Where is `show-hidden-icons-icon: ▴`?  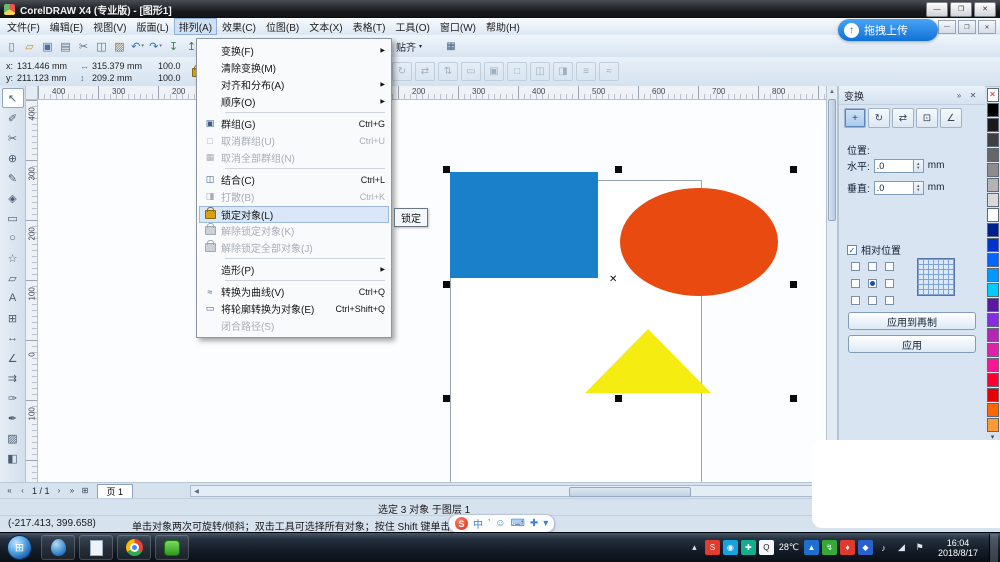 show-hidden-icons-icon: ▴ is located at coordinates (694, 547).